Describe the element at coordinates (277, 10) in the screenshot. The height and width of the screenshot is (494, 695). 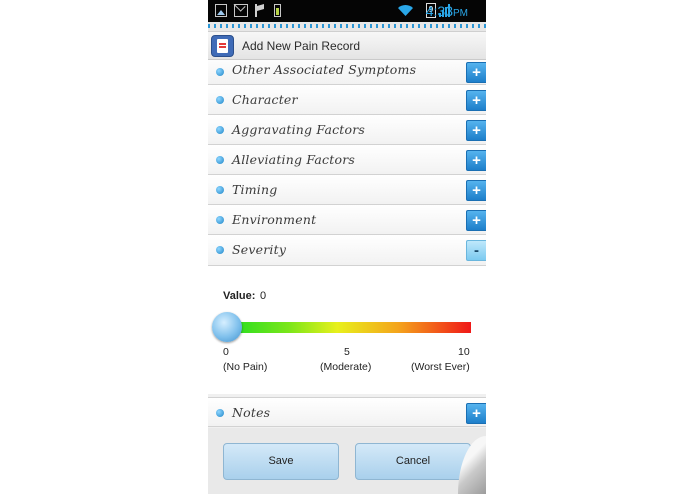
I see `battery-charging-icon` at that location.